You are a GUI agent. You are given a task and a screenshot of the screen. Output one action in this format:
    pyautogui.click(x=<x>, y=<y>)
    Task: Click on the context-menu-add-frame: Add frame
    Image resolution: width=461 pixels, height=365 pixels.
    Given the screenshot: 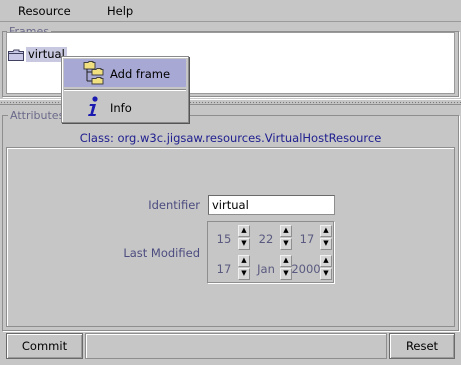 What is the action you would take?
    pyautogui.click(x=125, y=73)
    